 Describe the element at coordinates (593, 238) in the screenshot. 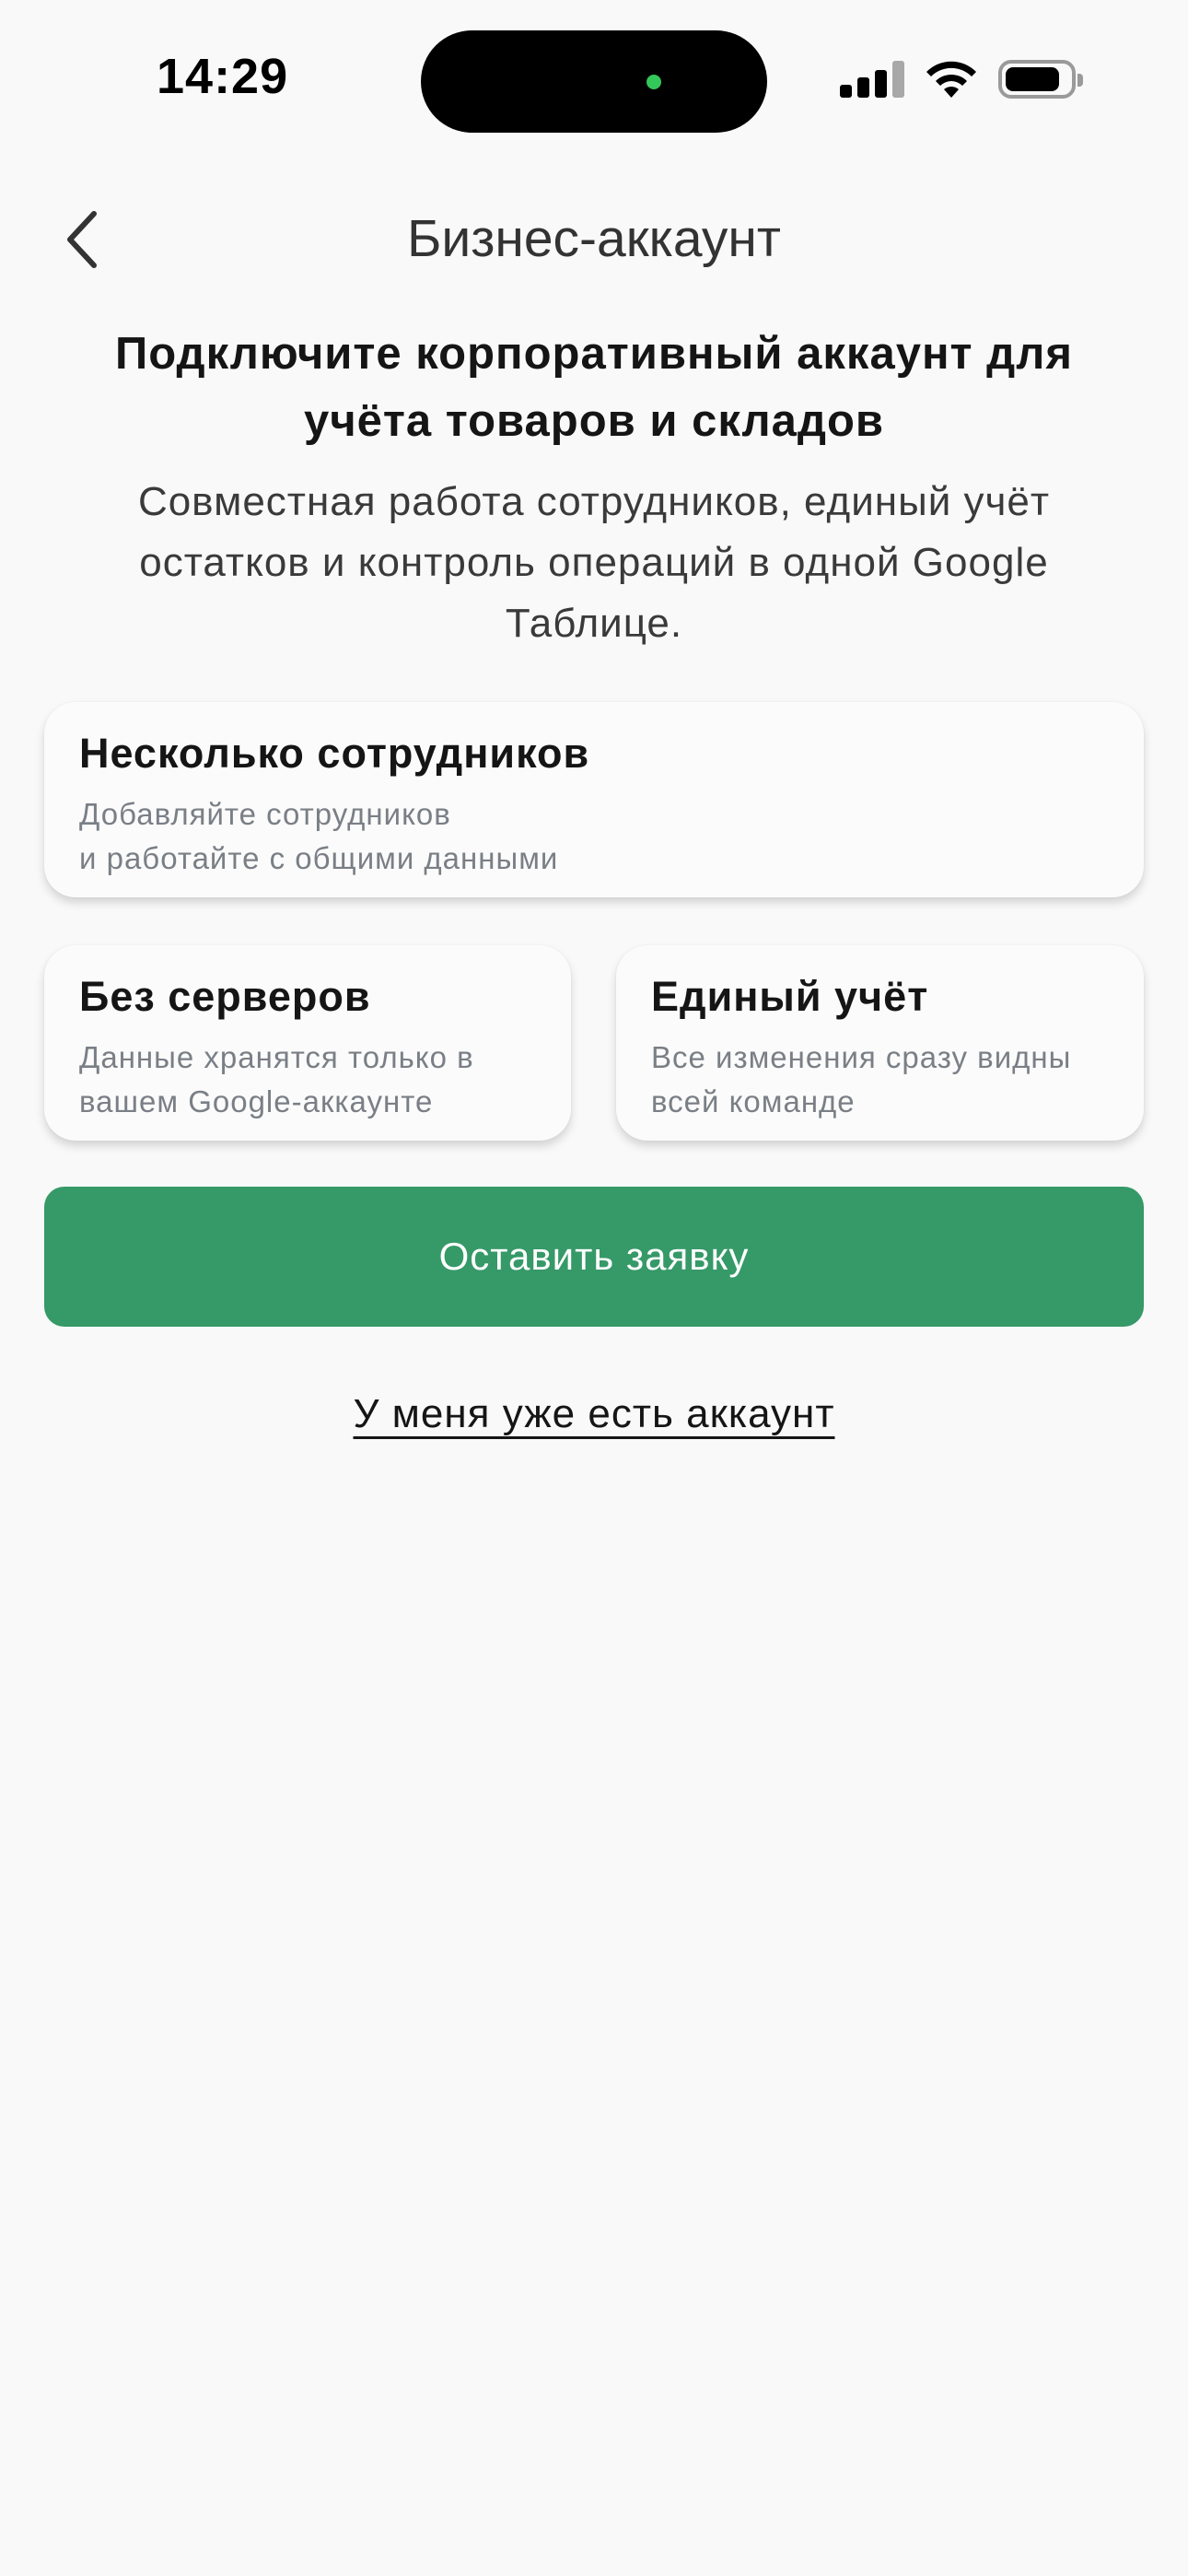

I see `page-title: Бизнес-аккаунт` at that location.